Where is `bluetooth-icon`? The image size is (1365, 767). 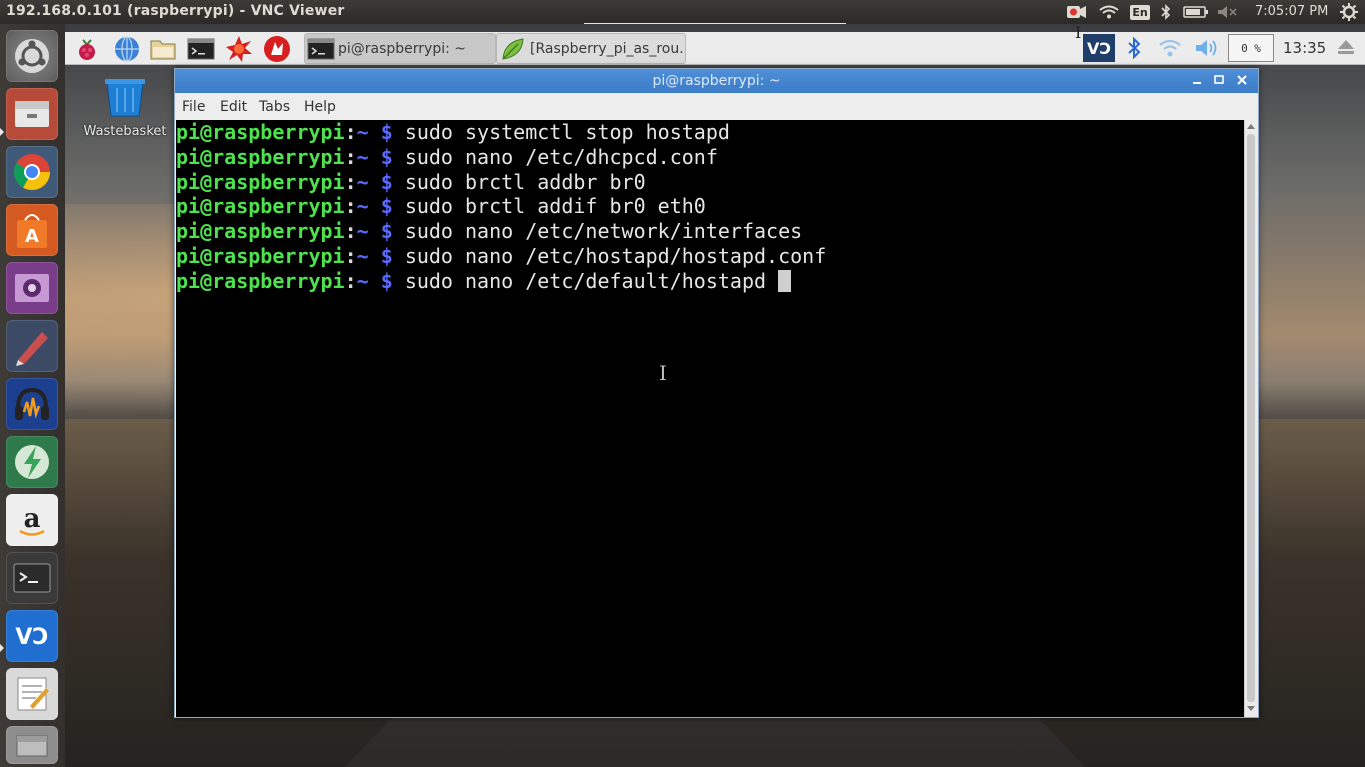
bluetooth-icon is located at coordinates (1166, 12).